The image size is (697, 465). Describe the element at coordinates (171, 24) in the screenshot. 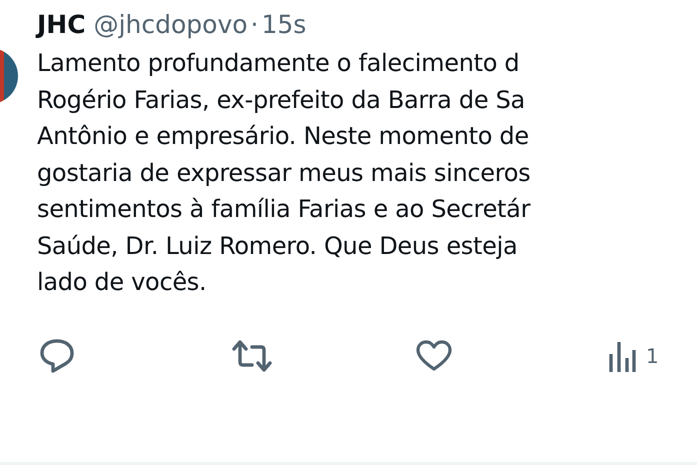

I see `author-handle: @jhcdopovo` at that location.